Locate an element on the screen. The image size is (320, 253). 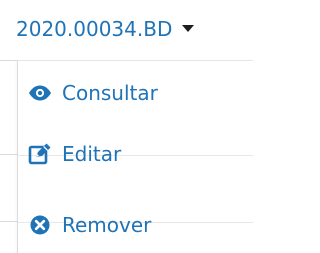
menu-item-remover: Remover is located at coordinates (89, 225).